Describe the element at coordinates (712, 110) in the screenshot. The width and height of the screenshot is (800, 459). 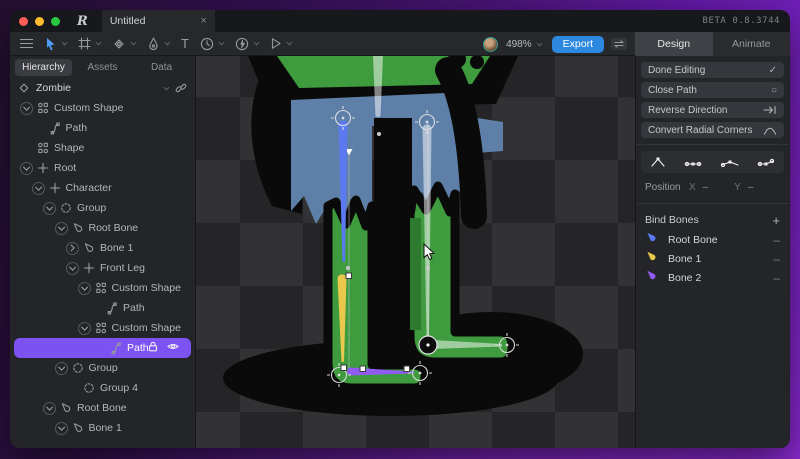
I see `reverse-direction-button: Reverse Direction` at that location.